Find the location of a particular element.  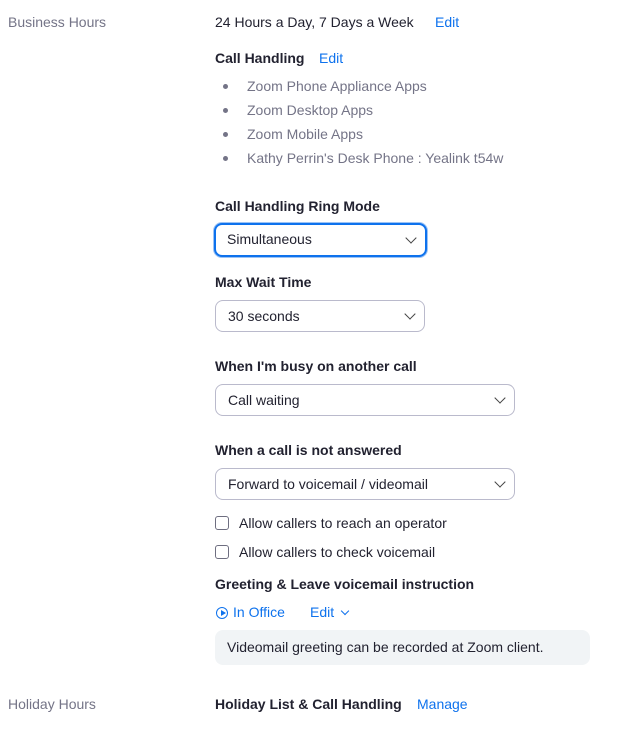

reach-operator-option: Allow callers to reach an operator is located at coordinates (331, 523).